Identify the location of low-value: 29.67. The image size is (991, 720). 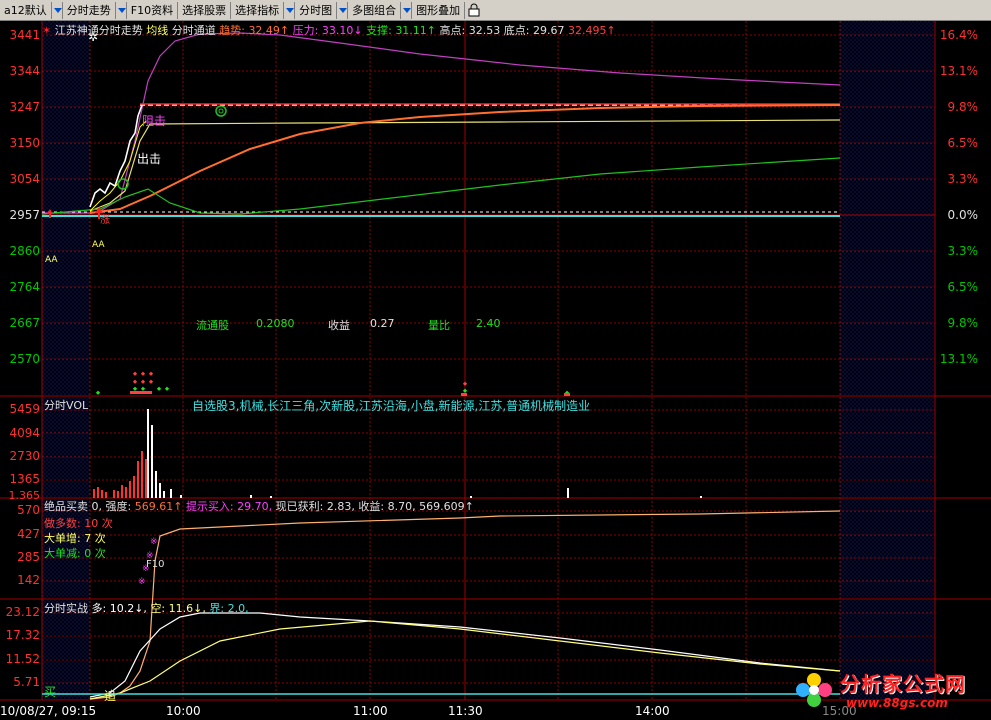
(548, 30).